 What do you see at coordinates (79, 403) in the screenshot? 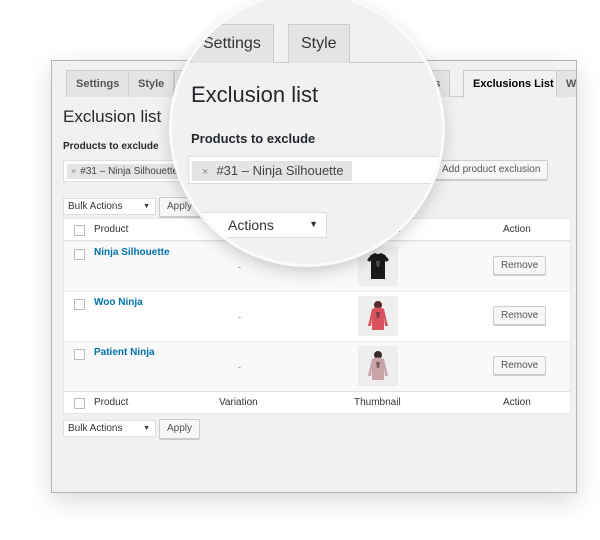
I see `select-all-checkbox-footer` at bounding box center [79, 403].